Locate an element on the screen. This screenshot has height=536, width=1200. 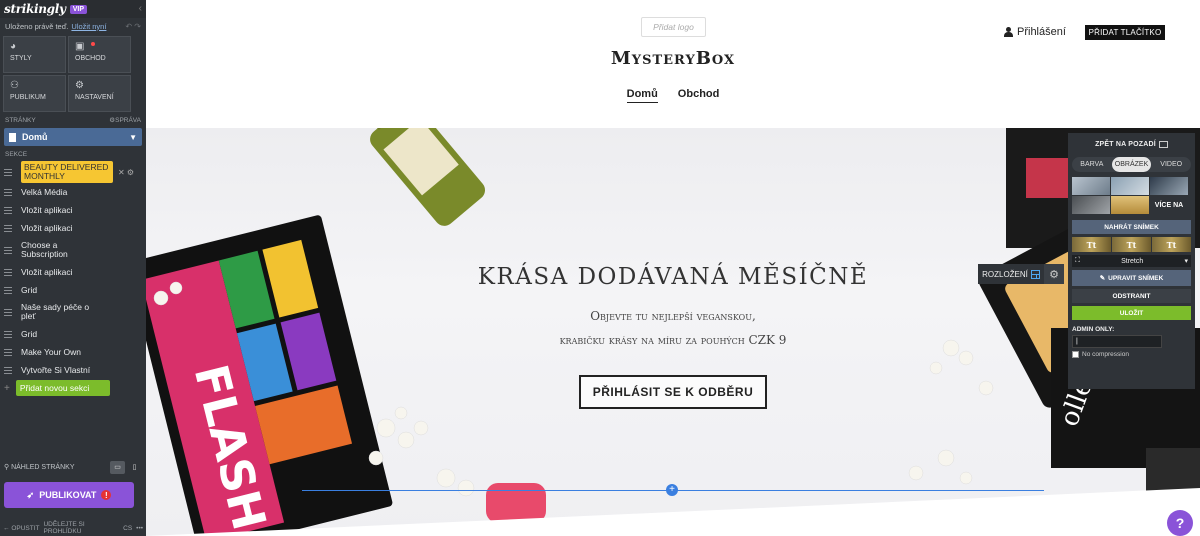
back-to-background: ZPĚT NA POZADÍ is located at coordinates (1131, 144).